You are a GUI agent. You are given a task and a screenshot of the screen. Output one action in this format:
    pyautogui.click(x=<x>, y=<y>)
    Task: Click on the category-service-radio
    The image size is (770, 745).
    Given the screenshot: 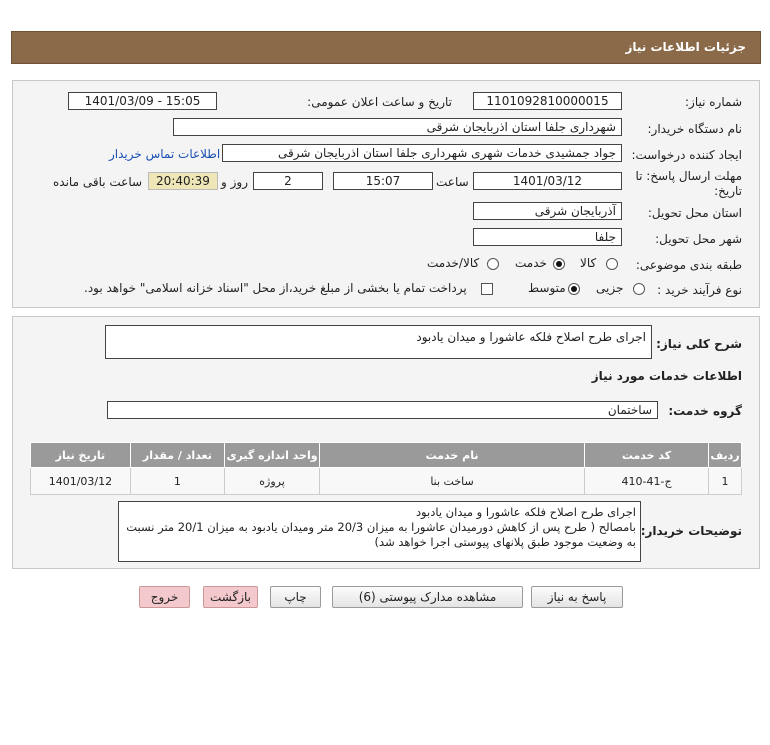 What is the action you would take?
    pyautogui.click(x=559, y=264)
    